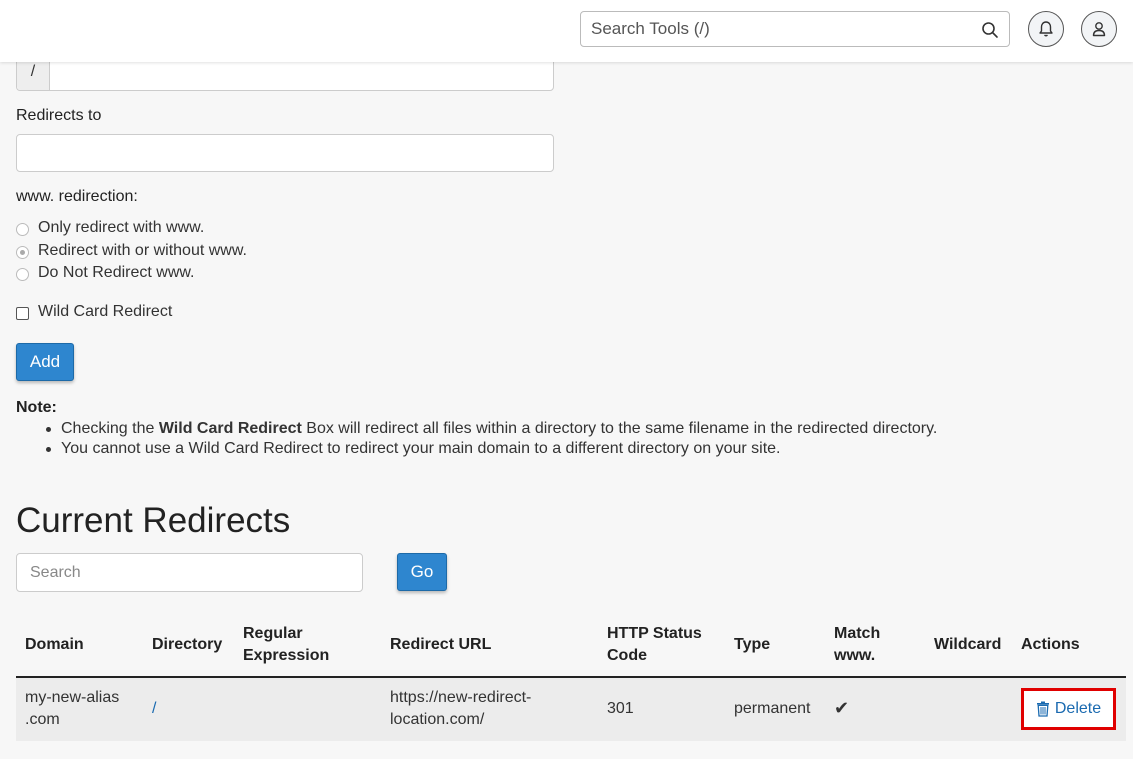 The width and height of the screenshot is (1133, 759). Describe the element at coordinates (105, 311) in the screenshot. I see `wildcard-label: Wild Card Redirect` at that location.